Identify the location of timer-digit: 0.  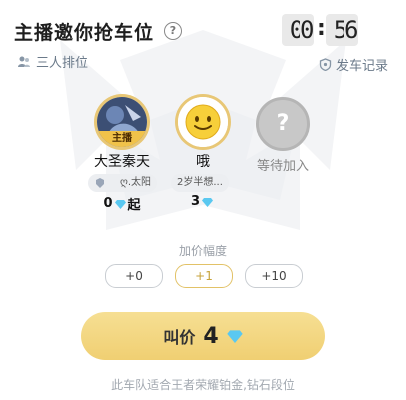
(307, 30).